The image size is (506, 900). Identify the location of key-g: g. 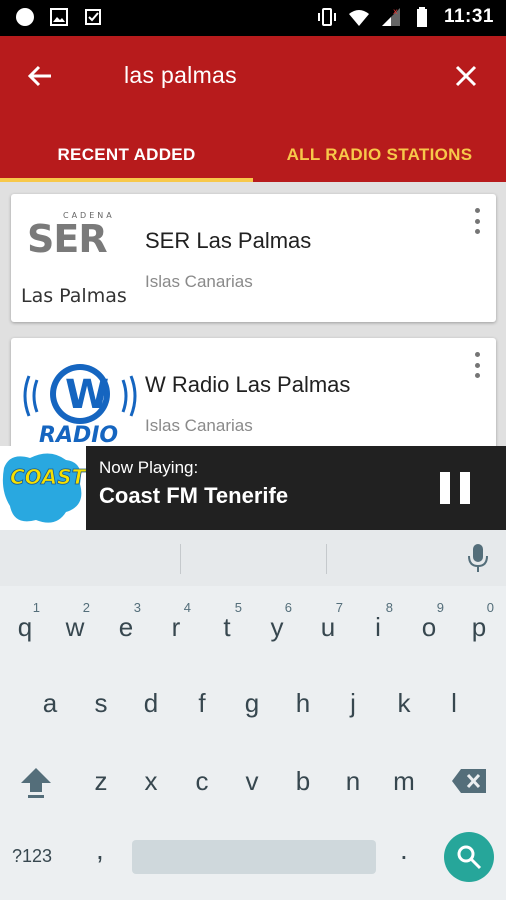
(252, 703).